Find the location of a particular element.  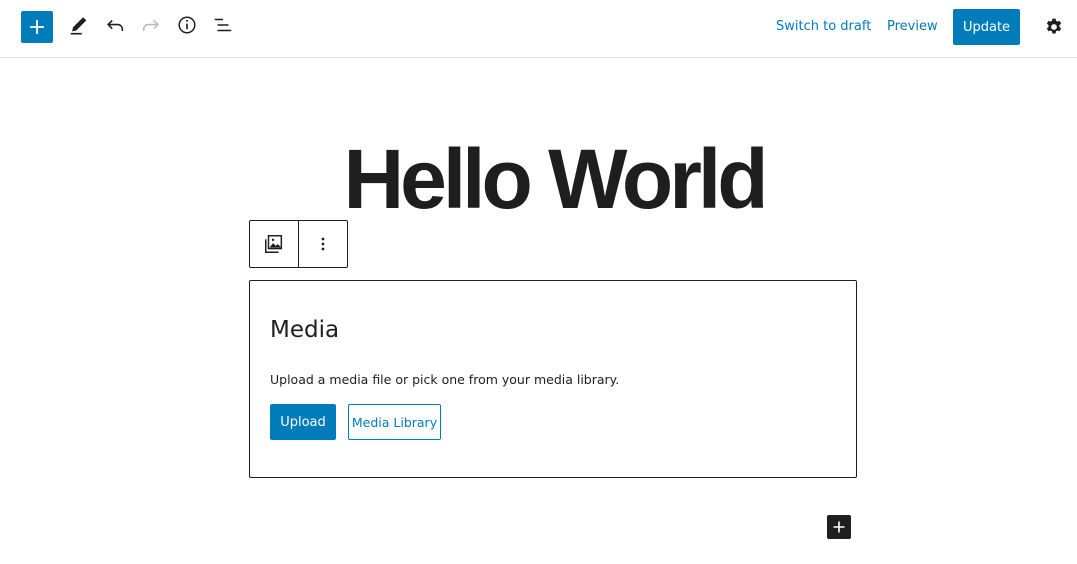

update-button: Update is located at coordinates (986, 27).